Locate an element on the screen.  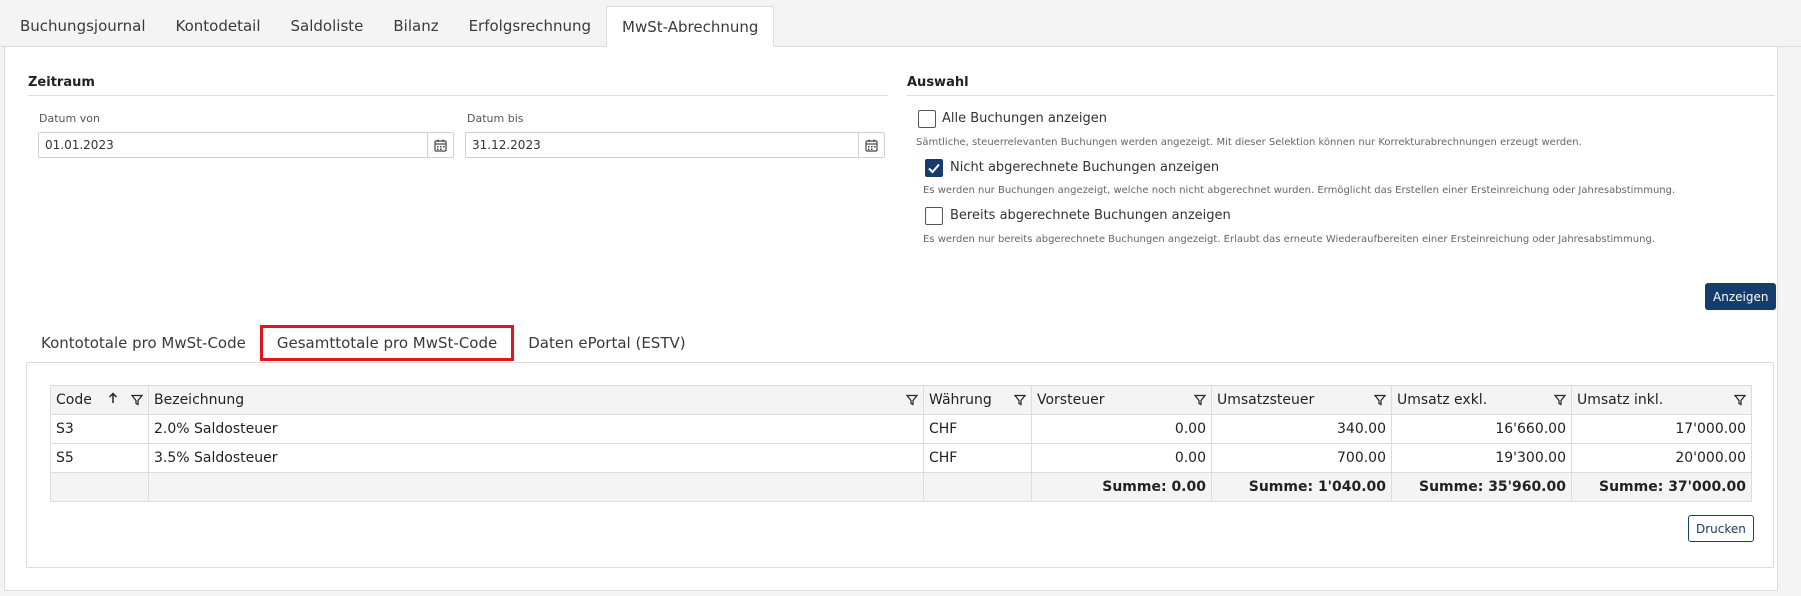
subtab-gesamttotale: Gesamttotale pro MwSt-Code is located at coordinates (387, 343).